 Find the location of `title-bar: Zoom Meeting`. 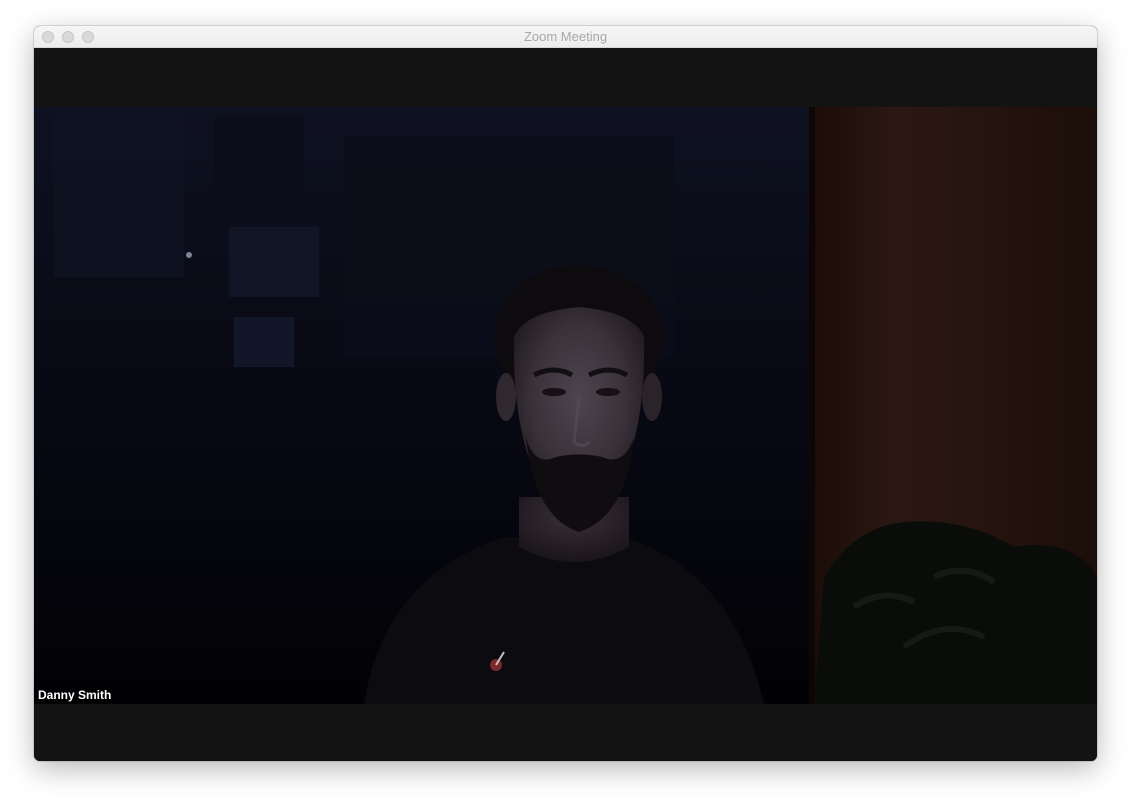

title-bar: Zoom Meeting is located at coordinates (565, 37).